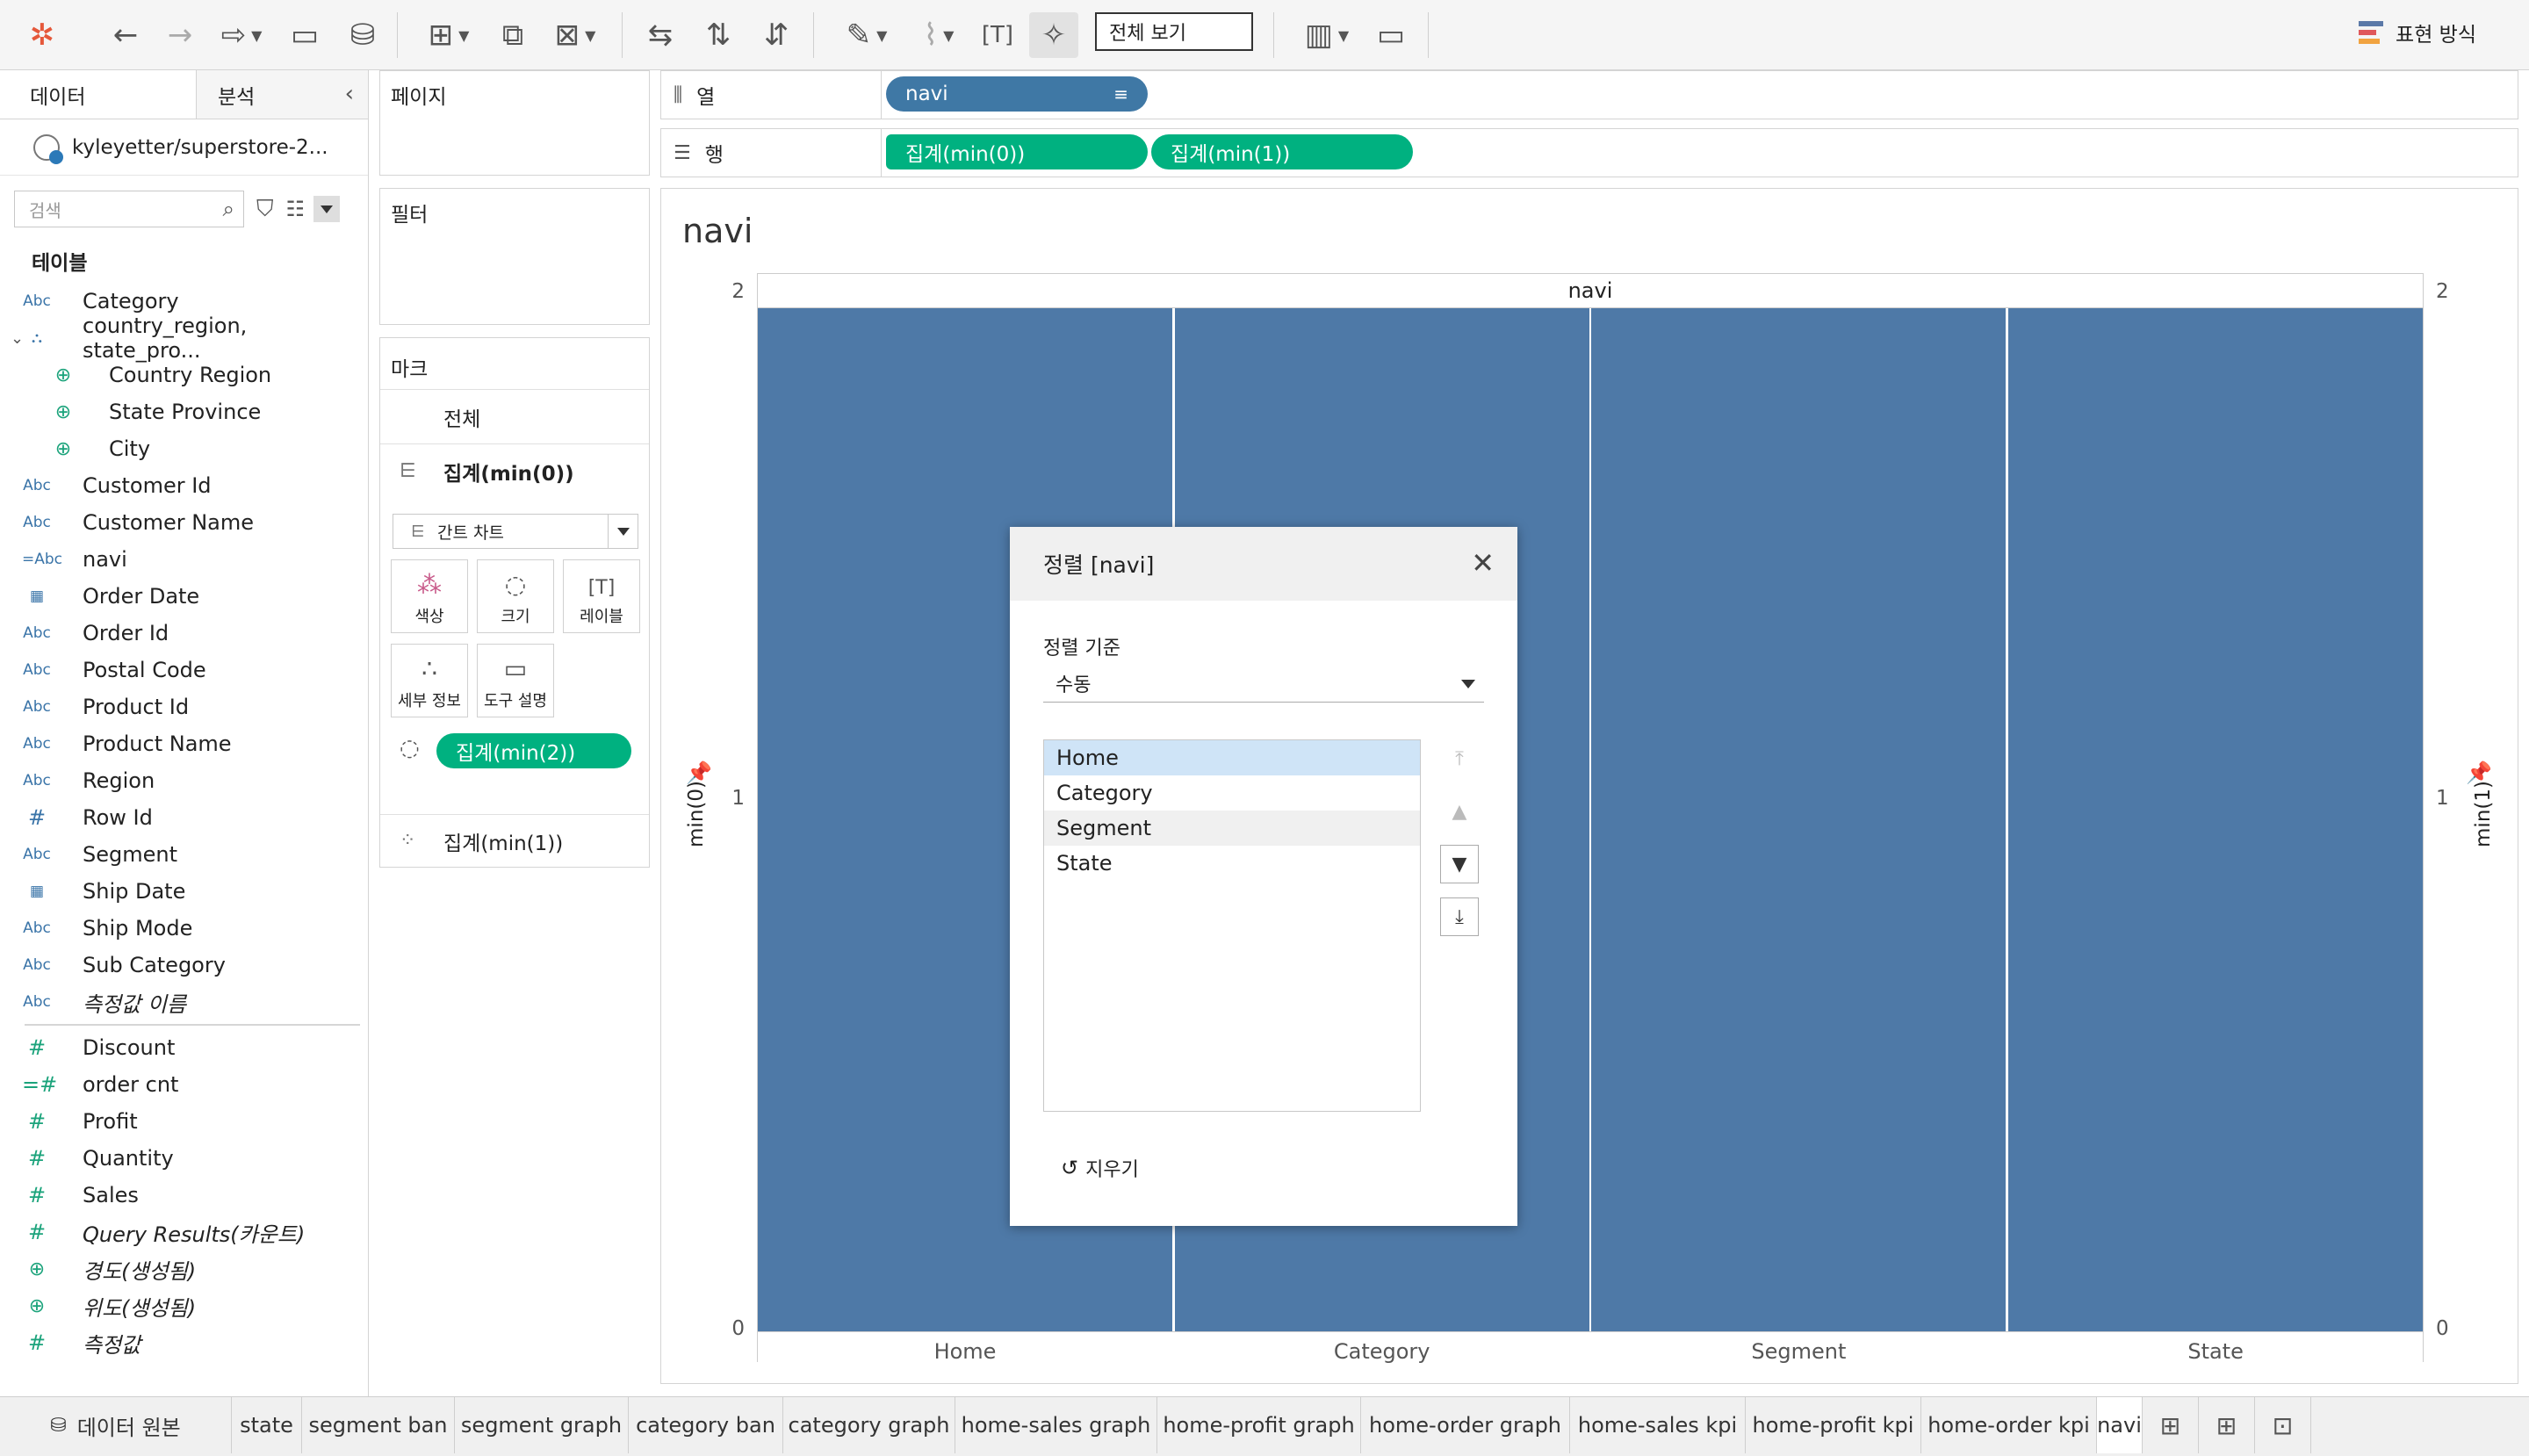 This screenshot has height=1456, width=2529. What do you see at coordinates (129, 209) in the screenshot?
I see `search-input: 검색 ⌕` at bounding box center [129, 209].